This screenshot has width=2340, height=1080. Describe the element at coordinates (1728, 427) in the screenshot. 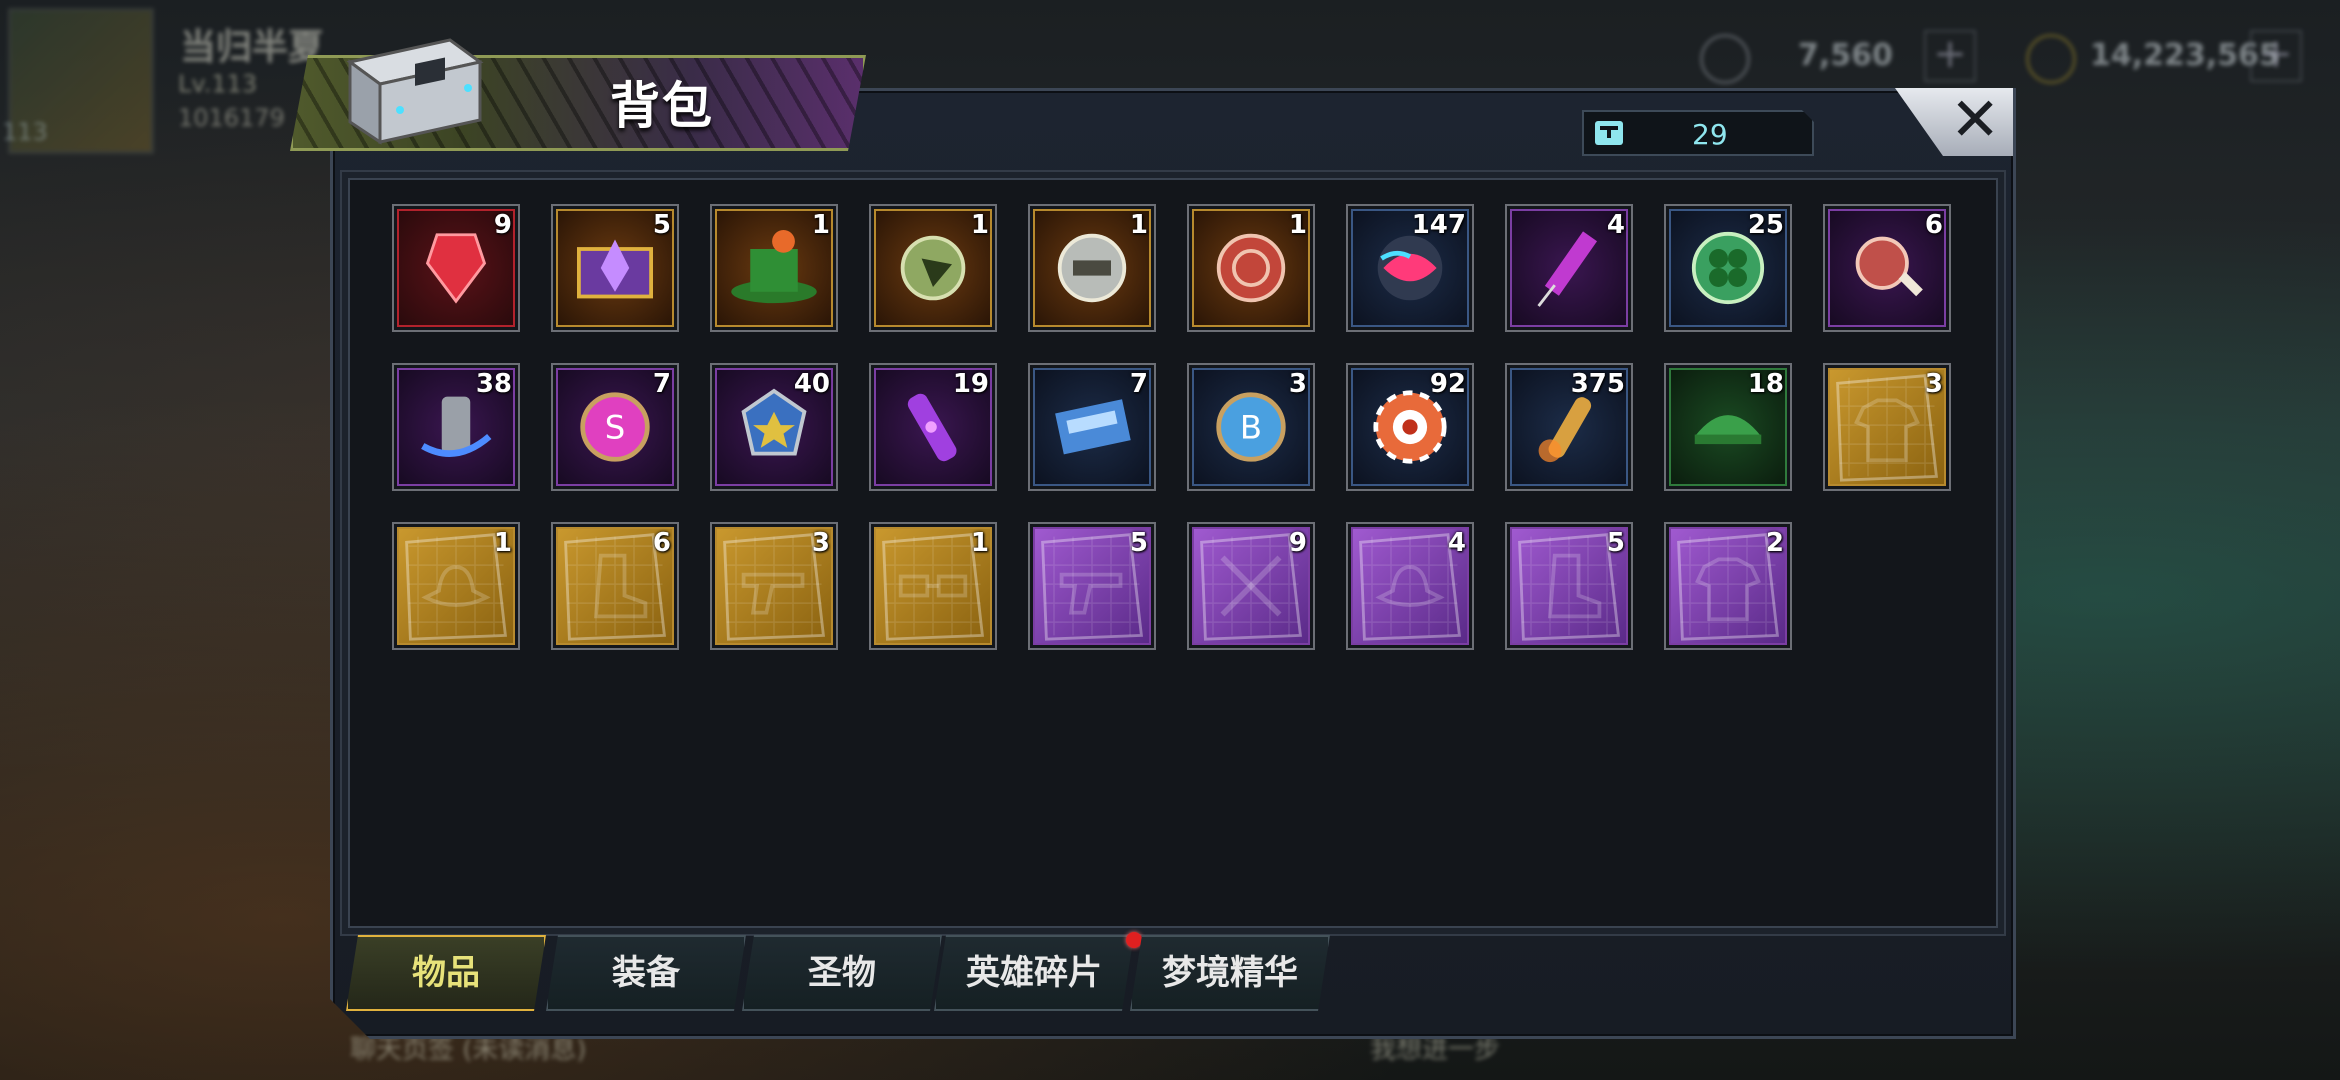

I see `inventory-slot: 18` at that location.